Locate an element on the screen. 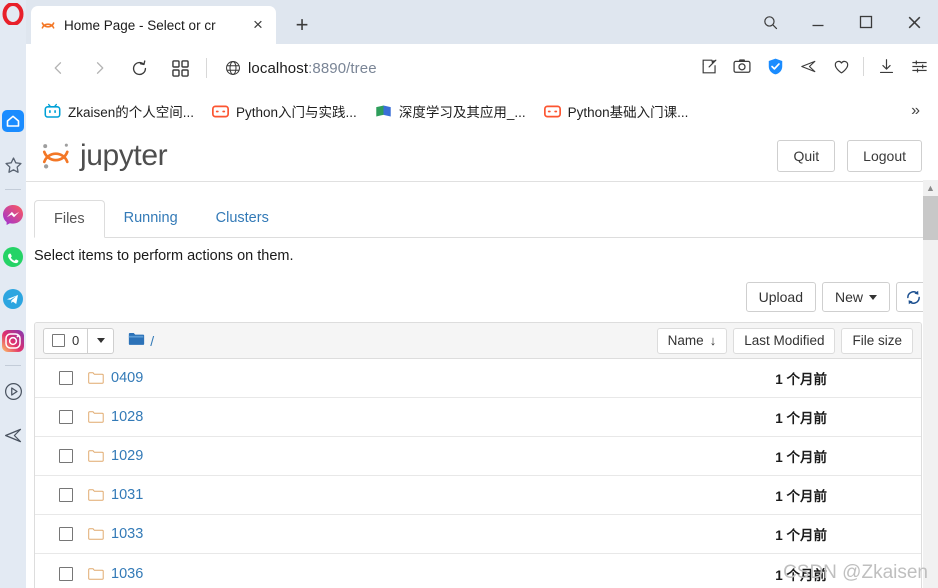  back-arrow-icon is located at coordinates (59, 68).